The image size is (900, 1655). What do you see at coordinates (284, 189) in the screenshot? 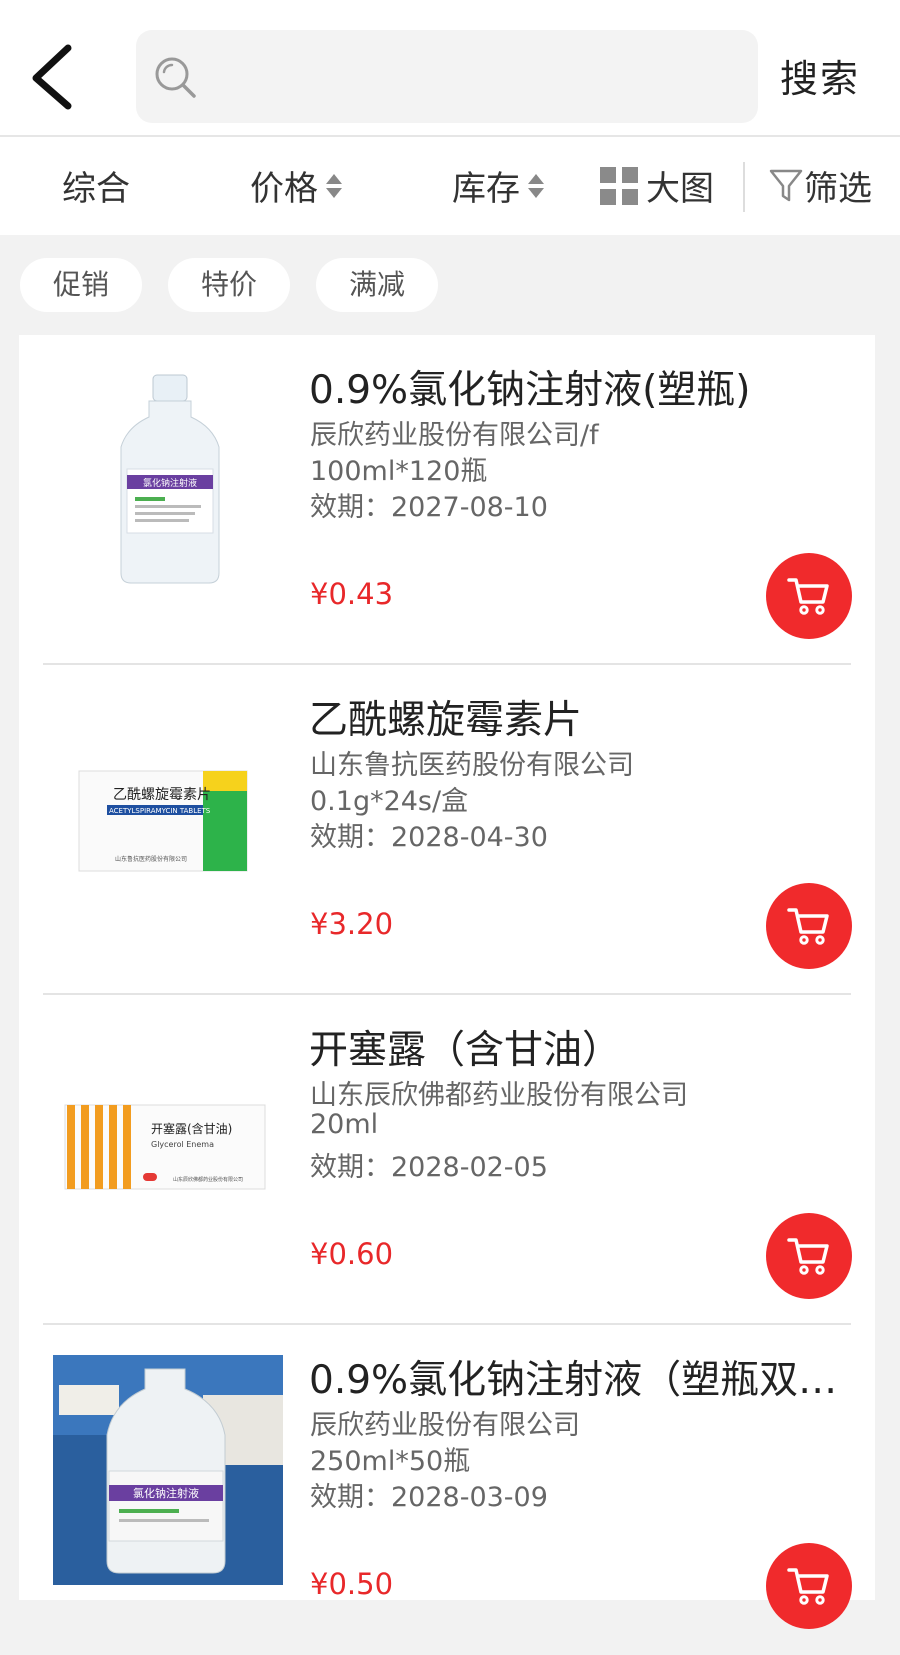
I see `sort-price-label: 价格` at bounding box center [284, 189].